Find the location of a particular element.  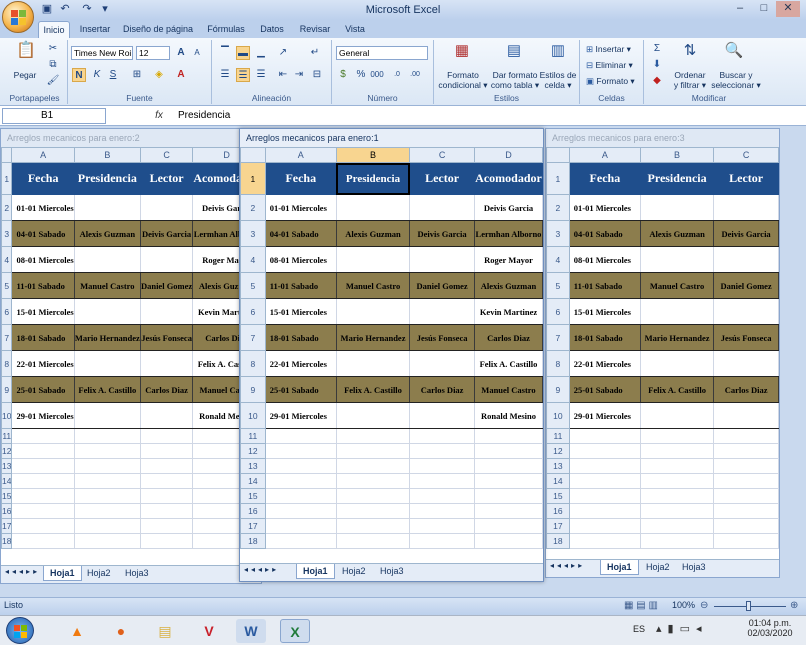

clear-icon: ◆ is located at coordinates (657, 81).